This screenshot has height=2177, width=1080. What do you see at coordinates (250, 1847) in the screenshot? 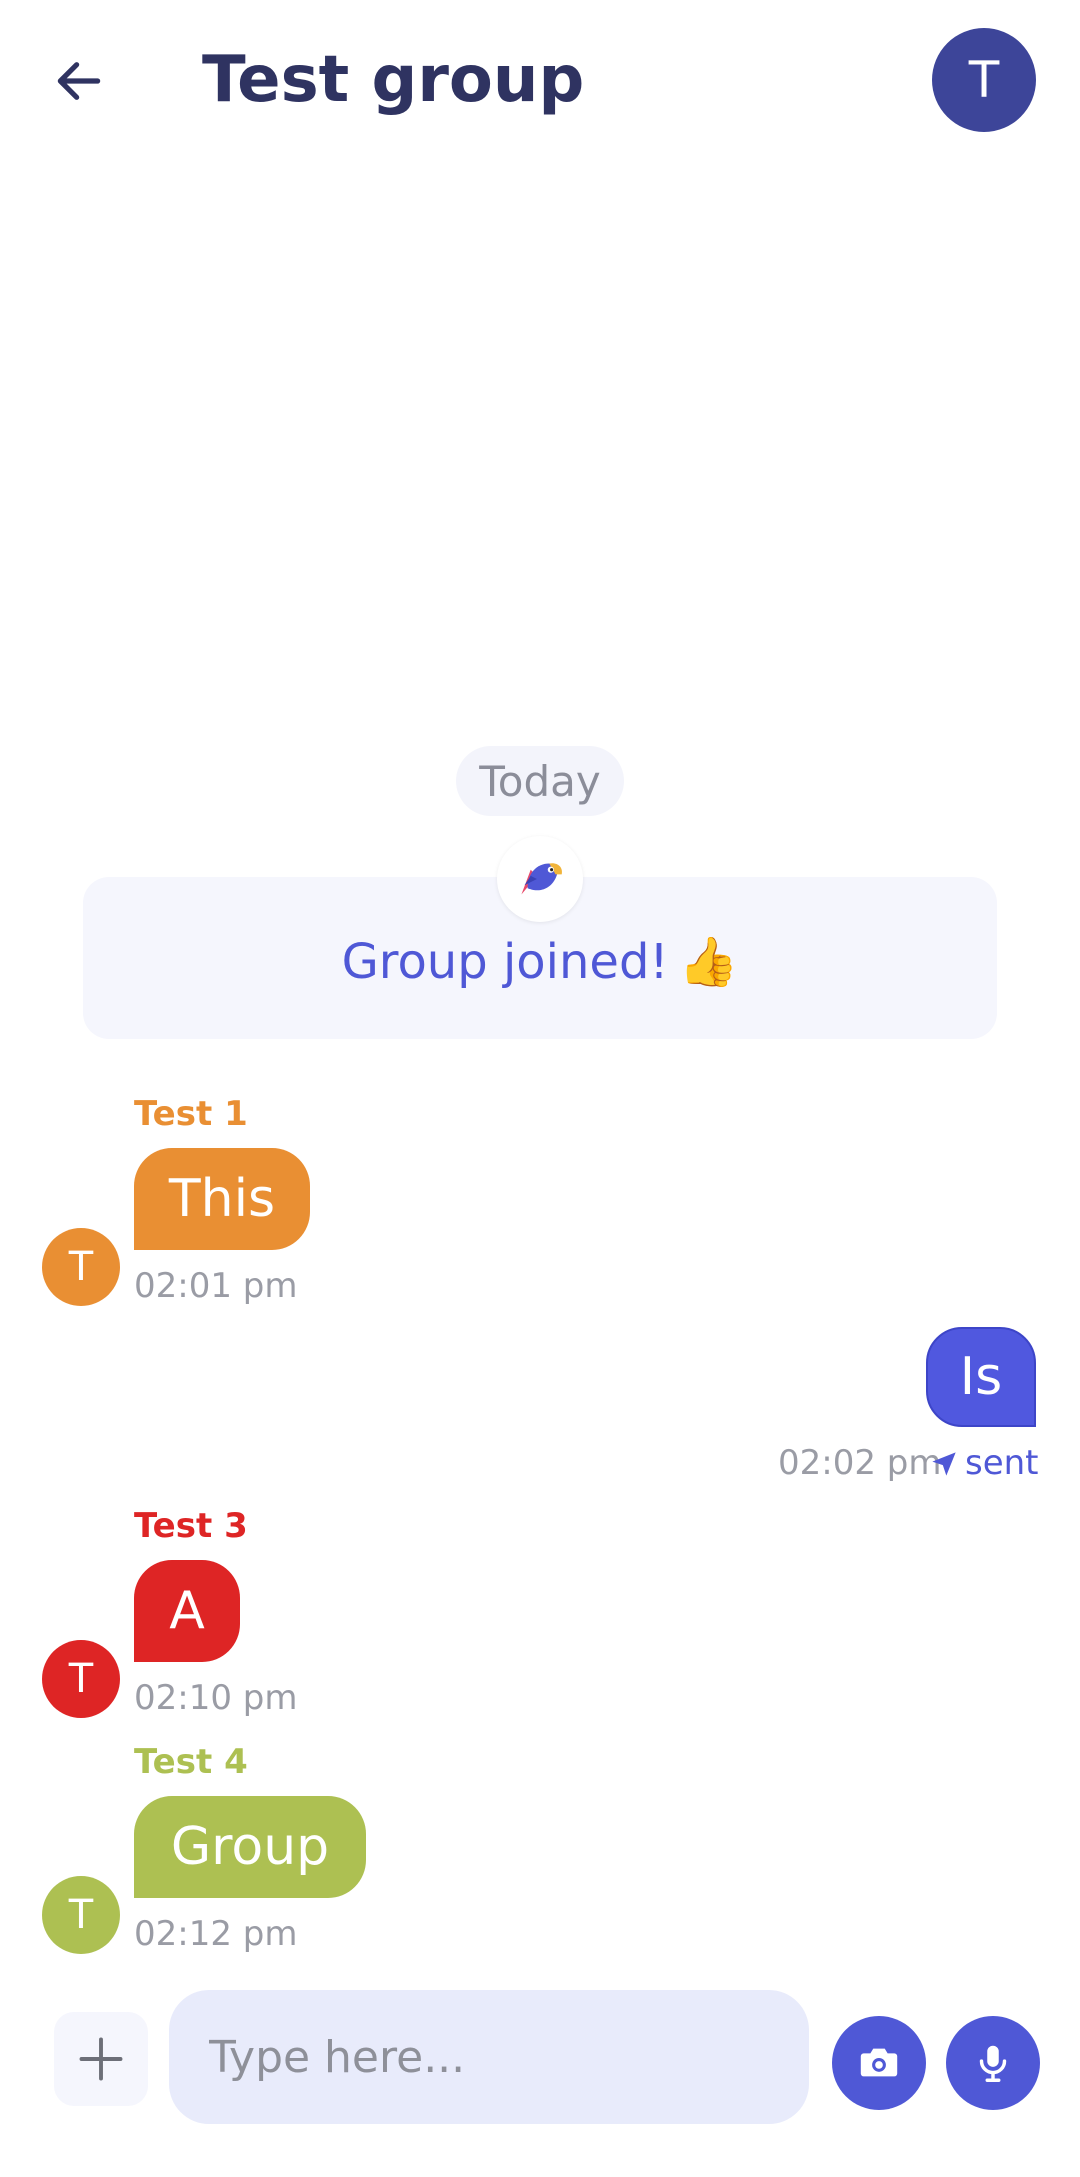
I see `message-bubble: Group` at bounding box center [250, 1847].